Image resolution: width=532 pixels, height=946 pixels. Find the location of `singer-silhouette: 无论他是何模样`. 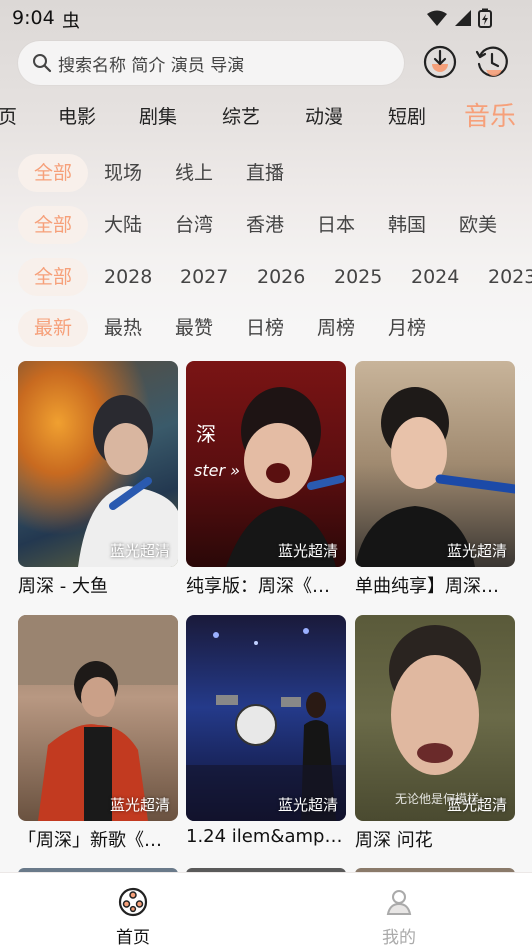

singer-silhouette: 无论他是何模样 is located at coordinates (435, 715).